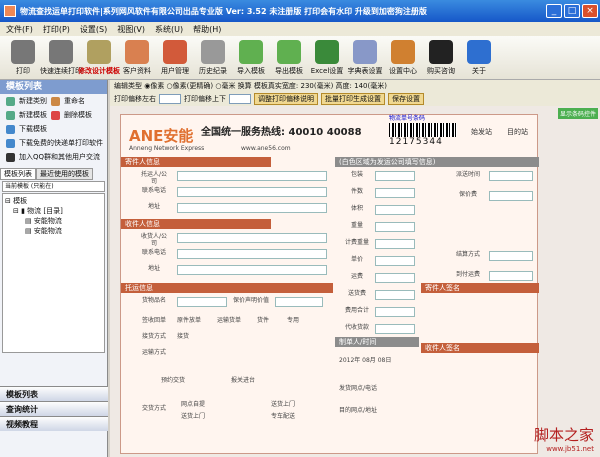 Image resolution: width=600 pixels, height=457 pixels. What do you see at coordinates (252, 176) in the screenshot?
I see `sender-name-field` at bounding box center [252, 176].